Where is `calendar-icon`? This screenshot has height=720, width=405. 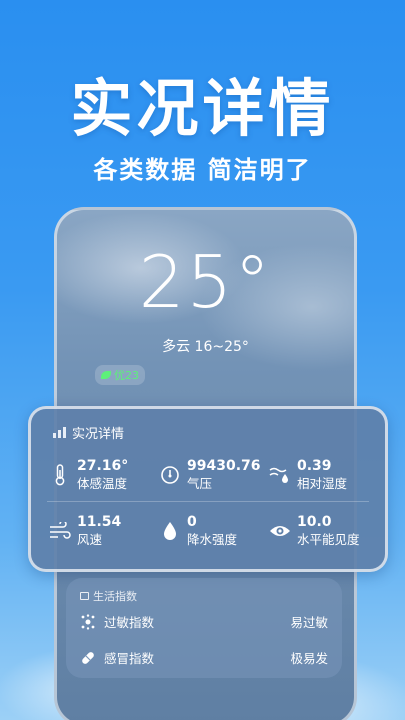
calendar-icon is located at coordinates (84, 596).